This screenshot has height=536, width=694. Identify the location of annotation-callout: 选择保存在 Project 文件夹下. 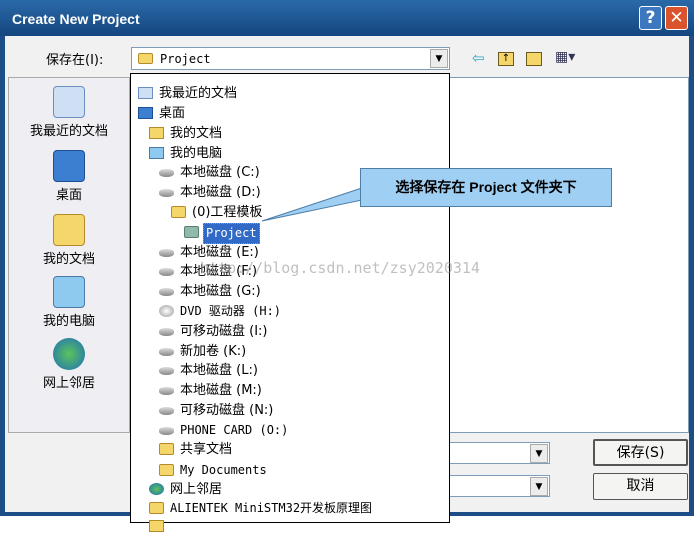
(486, 187).